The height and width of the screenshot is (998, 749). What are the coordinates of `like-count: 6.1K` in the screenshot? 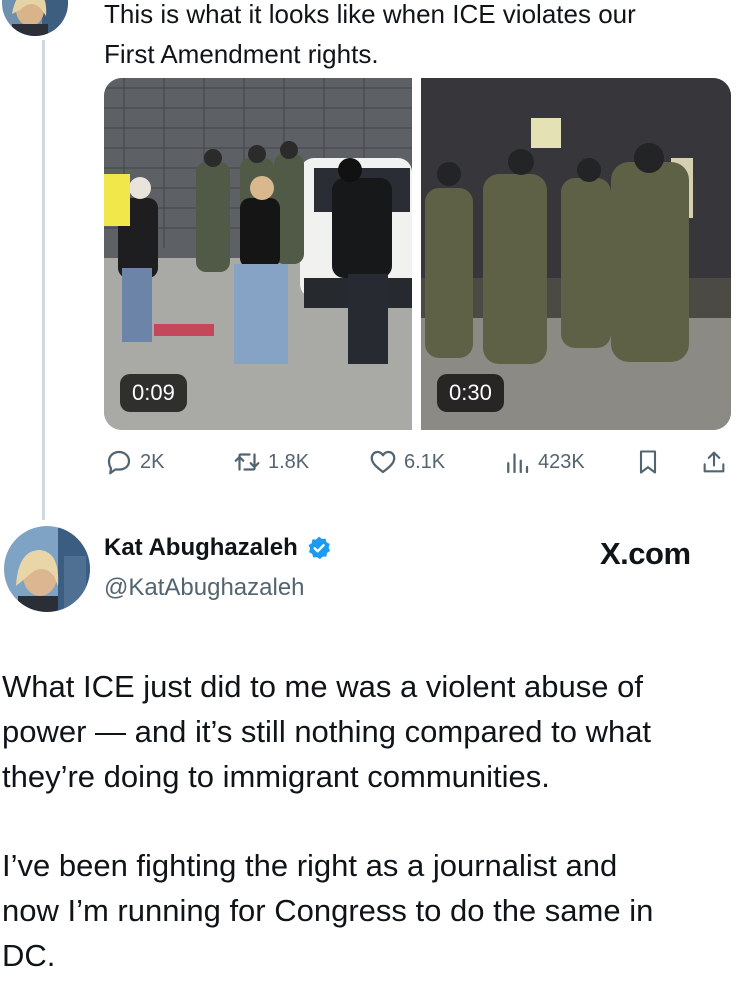 It's located at (425, 461).